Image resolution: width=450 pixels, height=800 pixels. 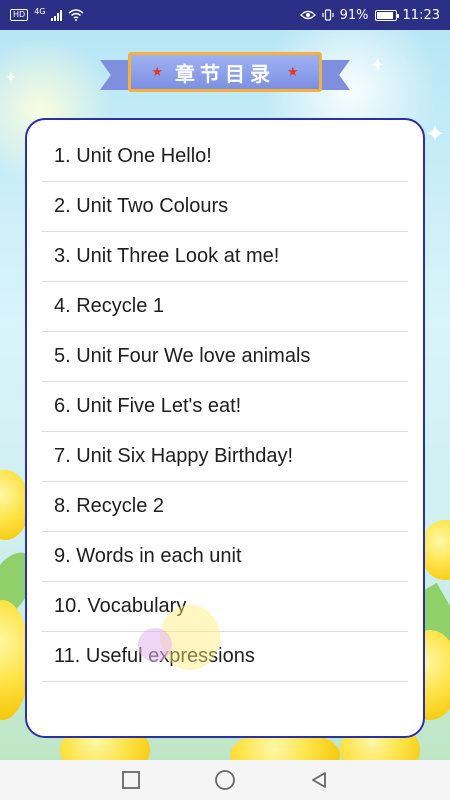 What do you see at coordinates (225, 607) in the screenshot?
I see `chapter-item-10: 10. Vocabulary` at bounding box center [225, 607].